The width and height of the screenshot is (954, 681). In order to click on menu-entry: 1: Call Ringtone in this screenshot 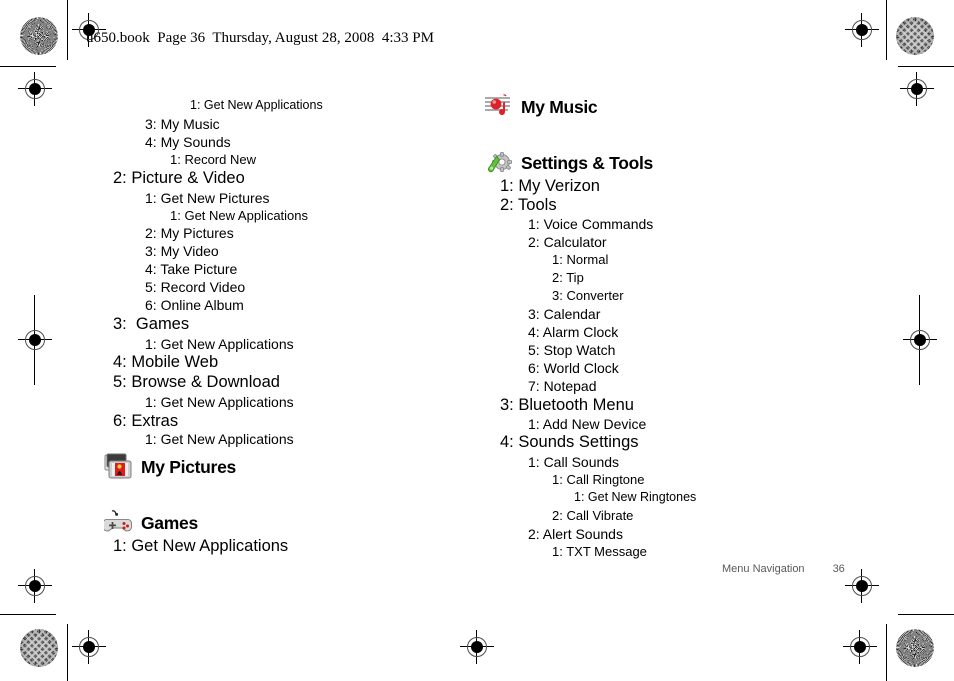, I will do `click(598, 479)`.